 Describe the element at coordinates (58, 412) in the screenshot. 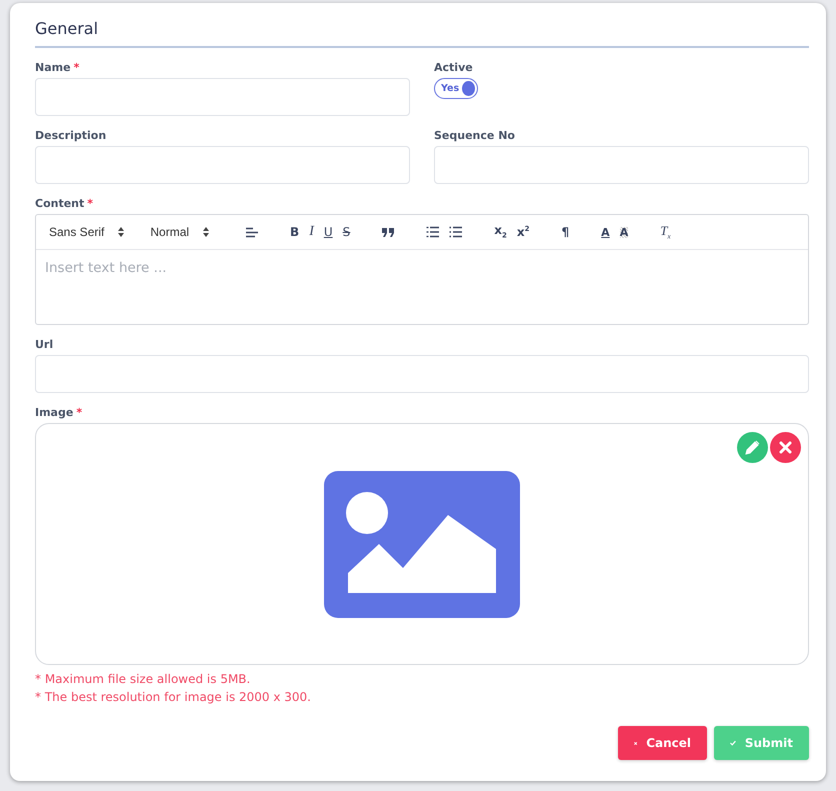

I see `field-label: Image *` at that location.